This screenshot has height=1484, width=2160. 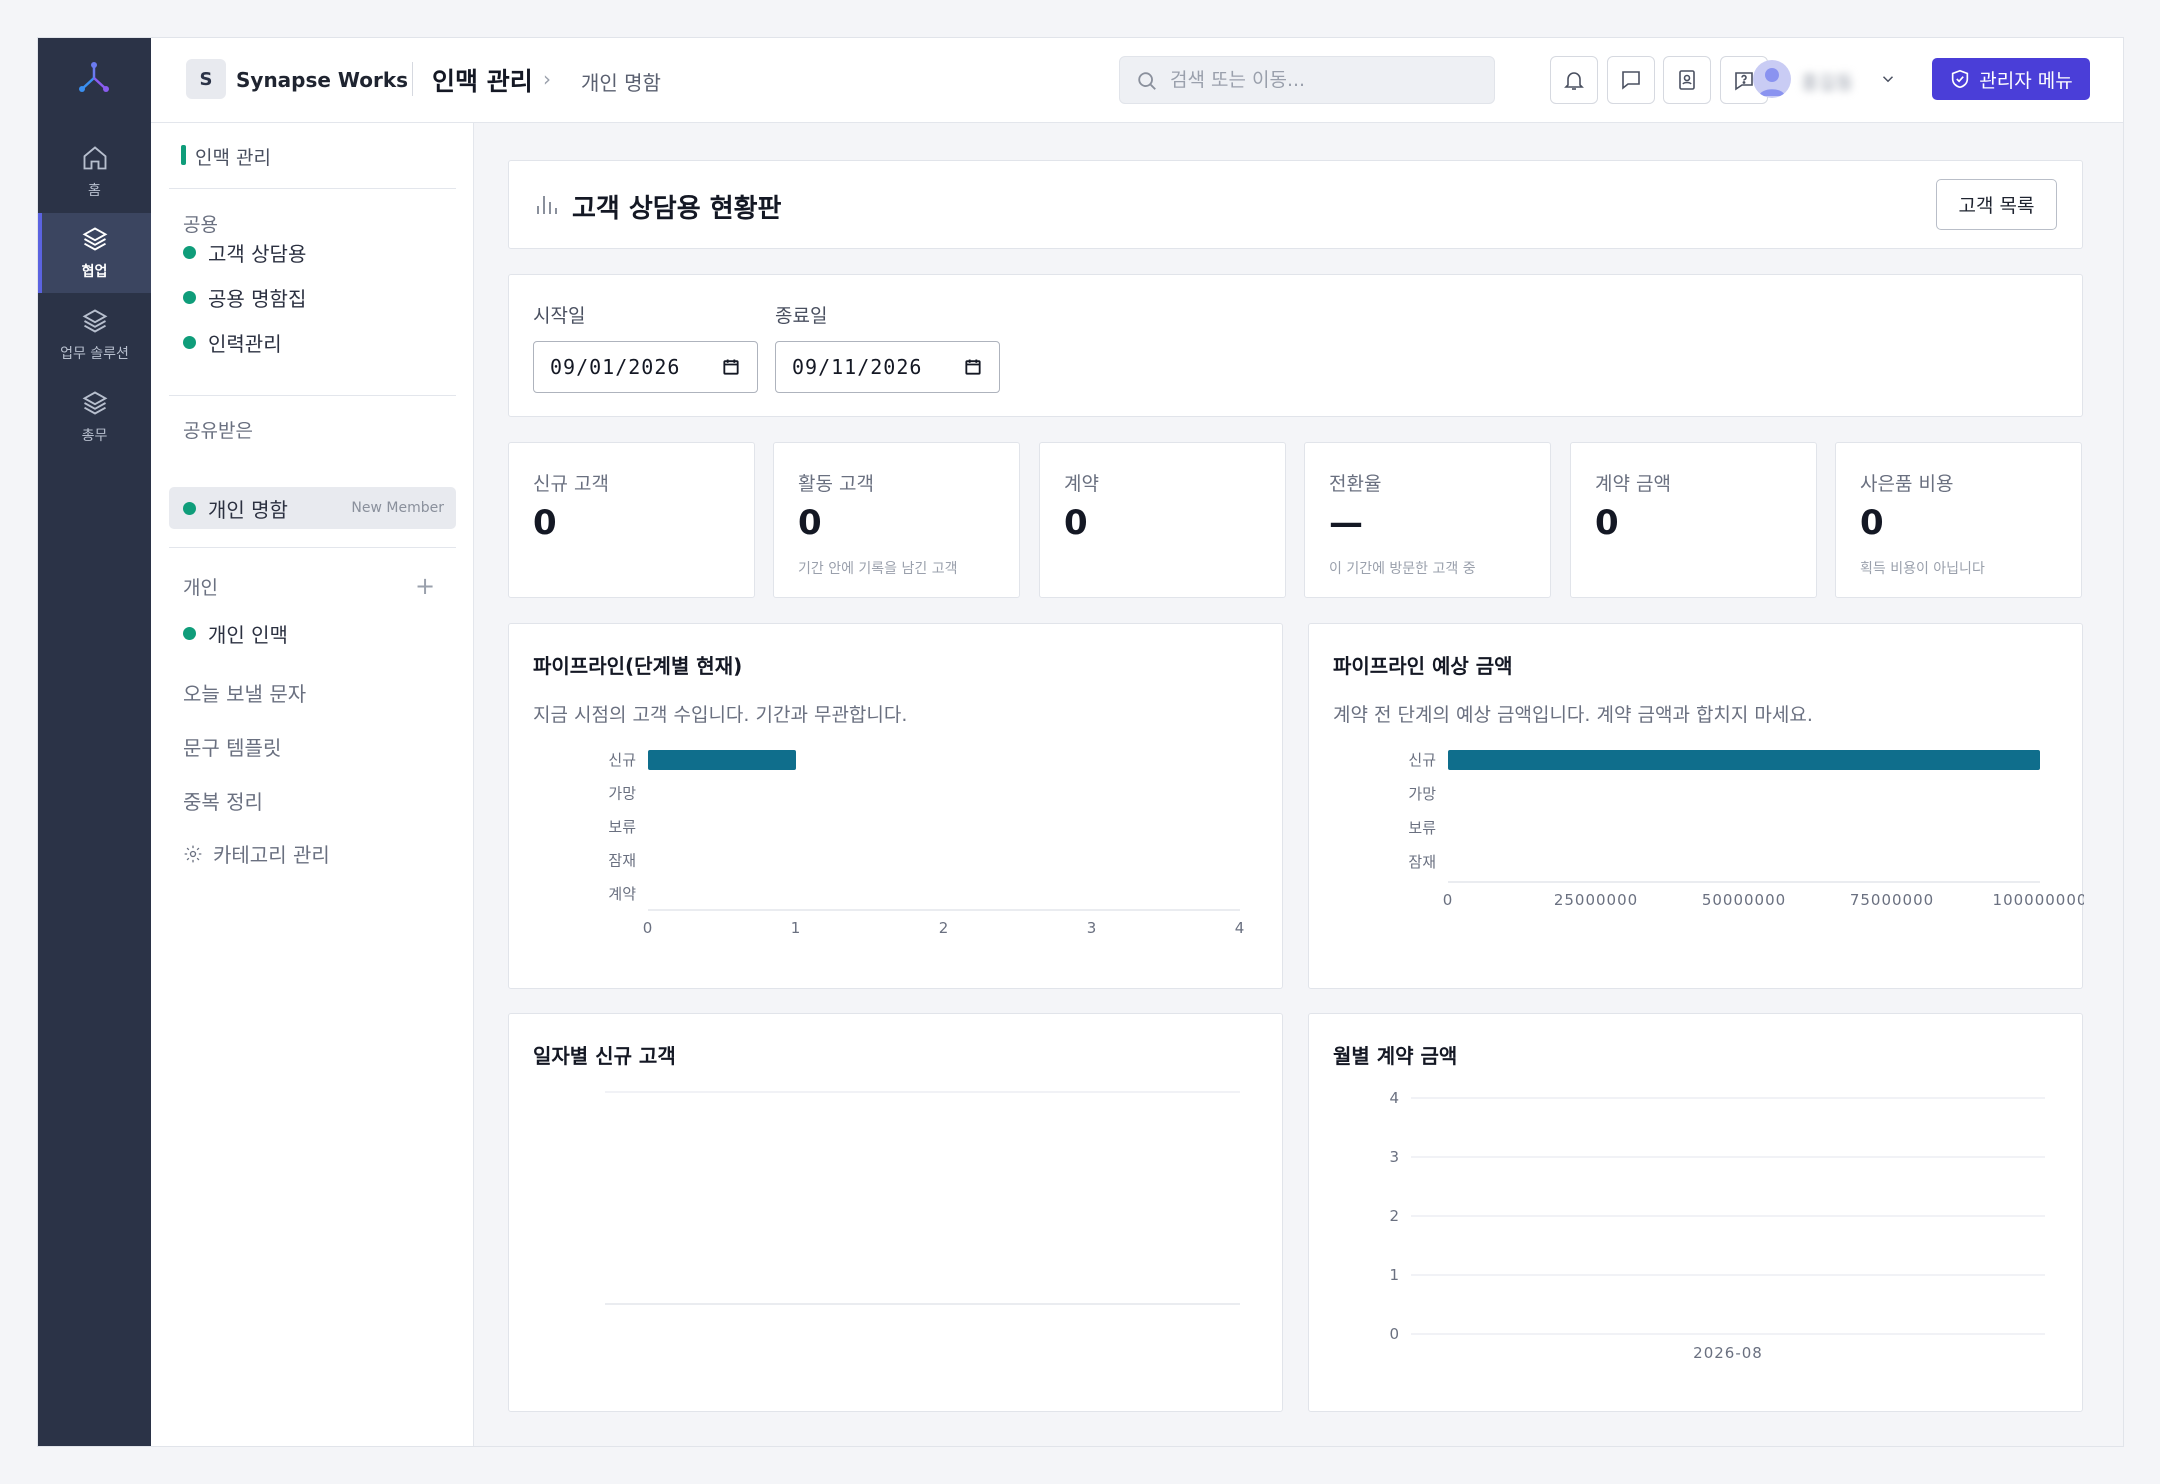 What do you see at coordinates (1996, 204) in the screenshot?
I see `customer-list-button: 고객 목록` at bounding box center [1996, 204].